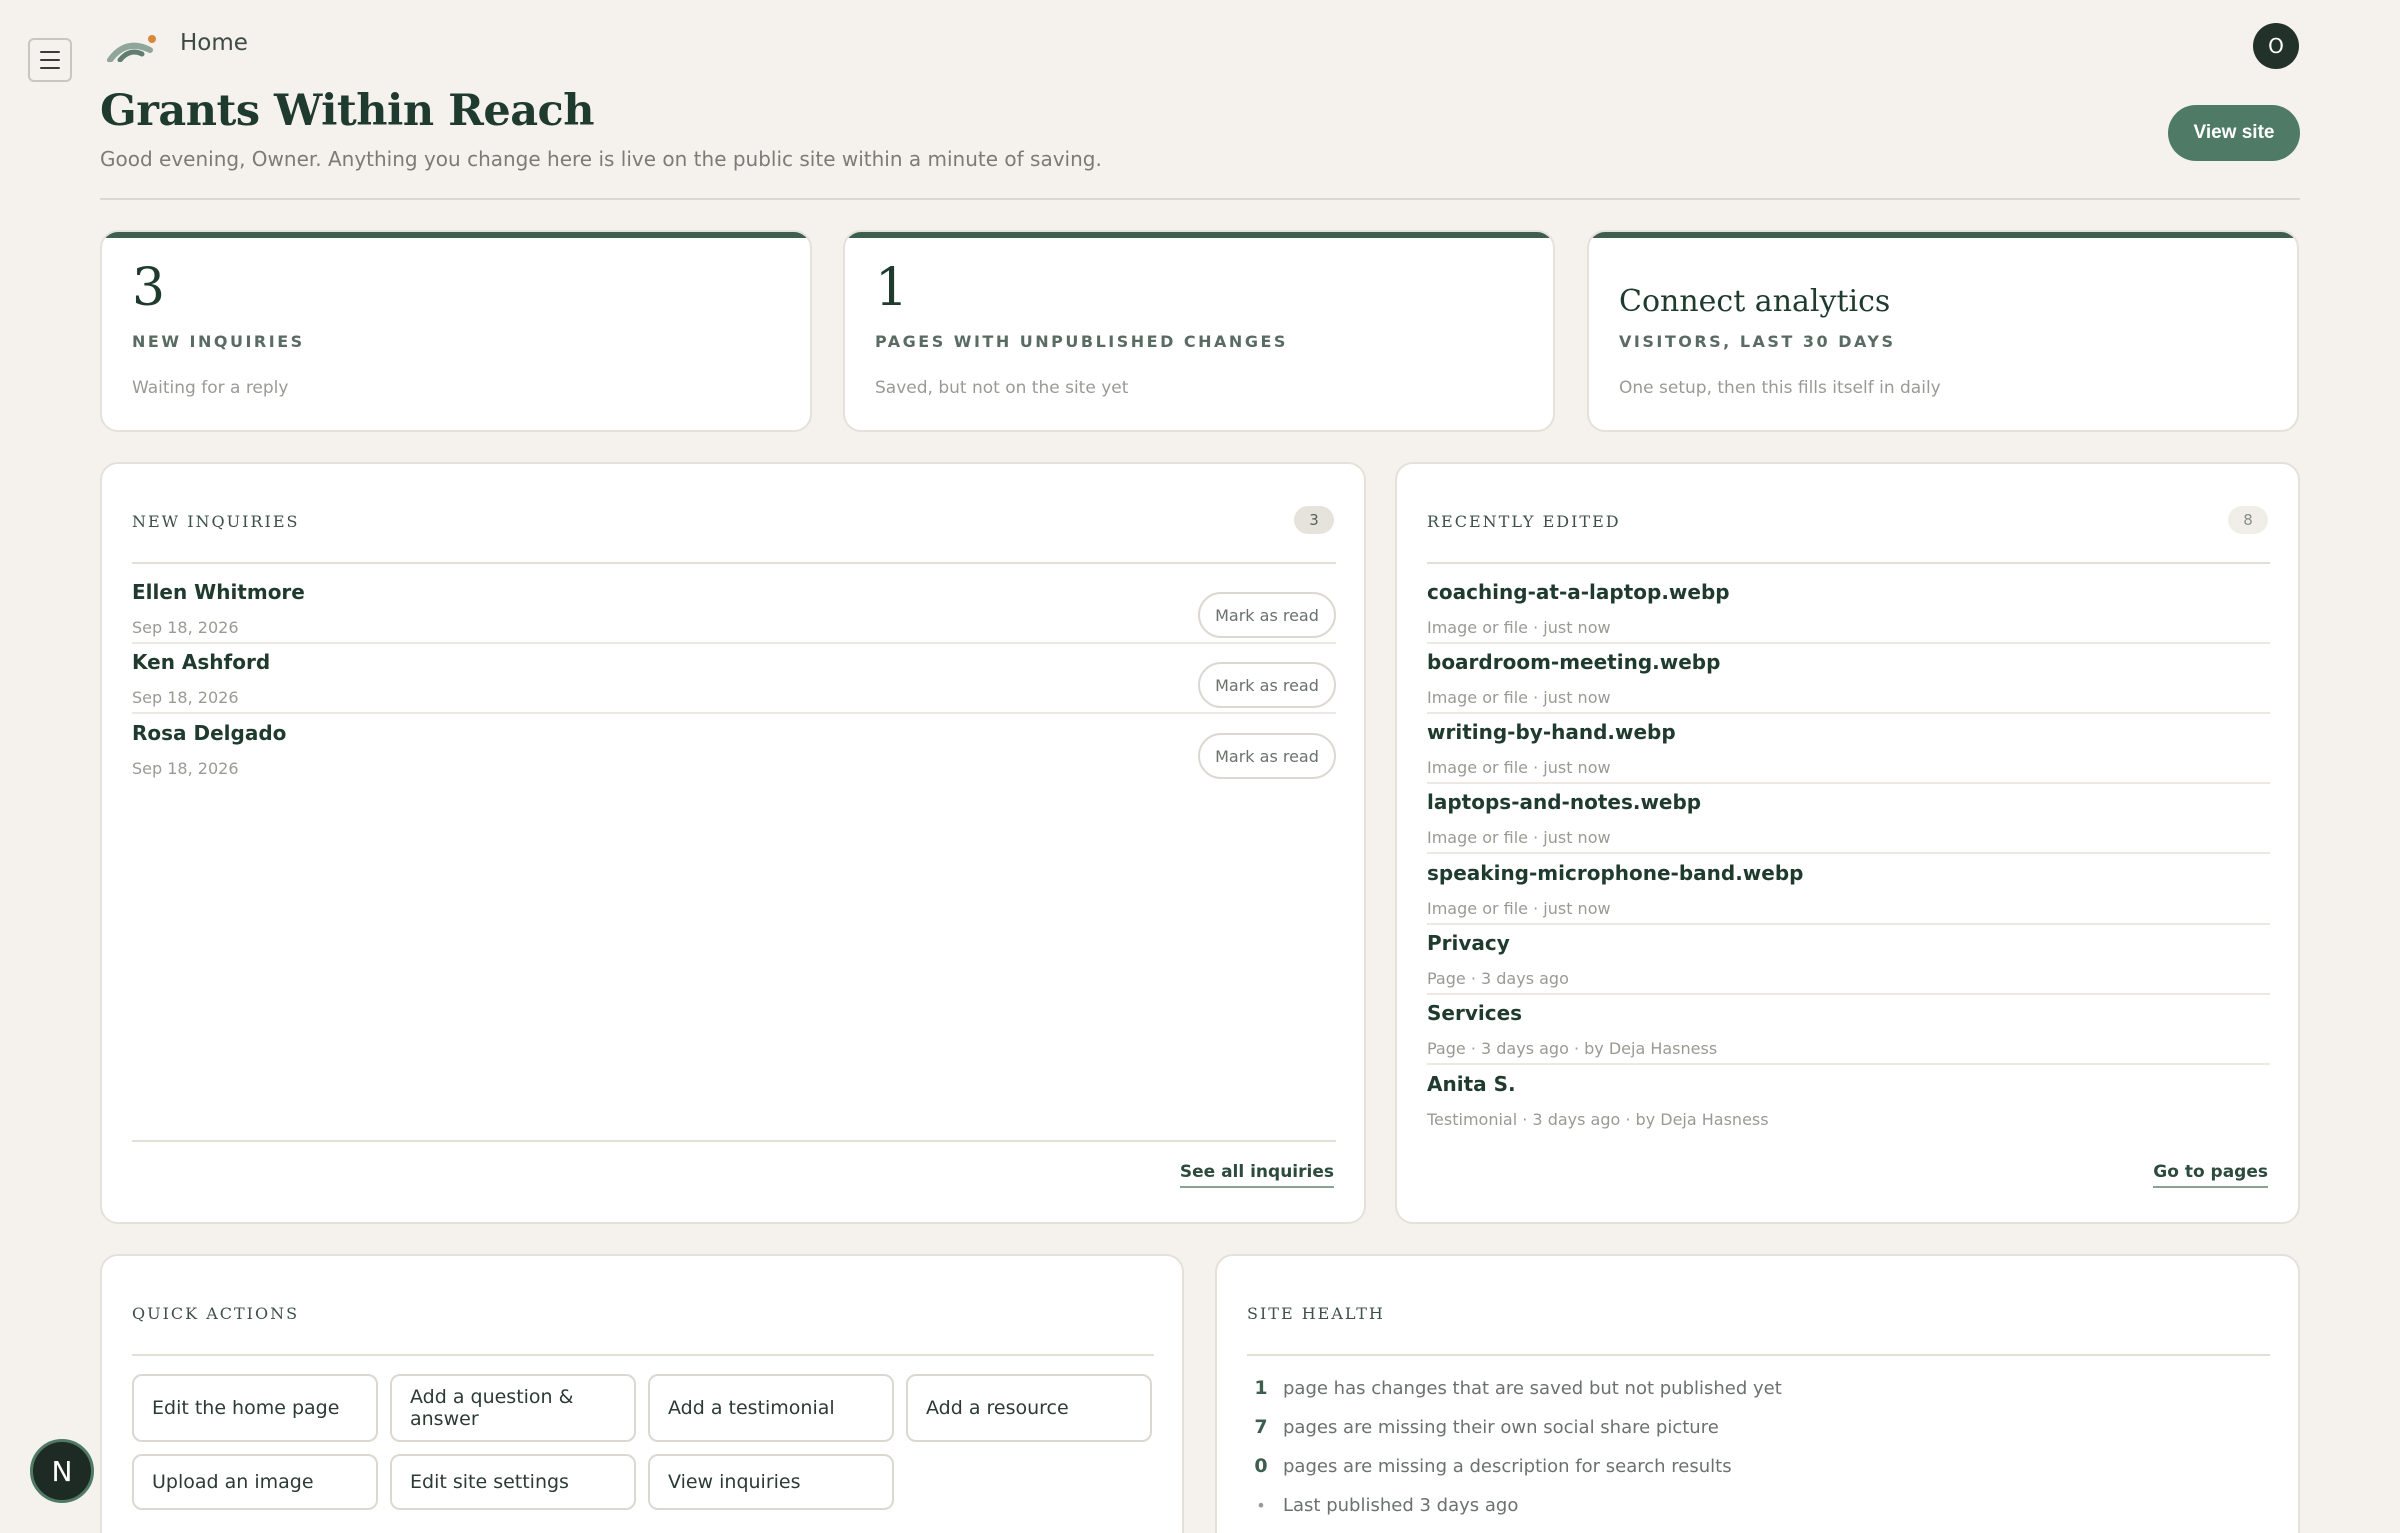 Image resolution: width=2400 pixels, height=1533 pixels. Describe the element at coordinates (2248, 520) in the screenshot. I see `recent-count-badge: 8` at that location.